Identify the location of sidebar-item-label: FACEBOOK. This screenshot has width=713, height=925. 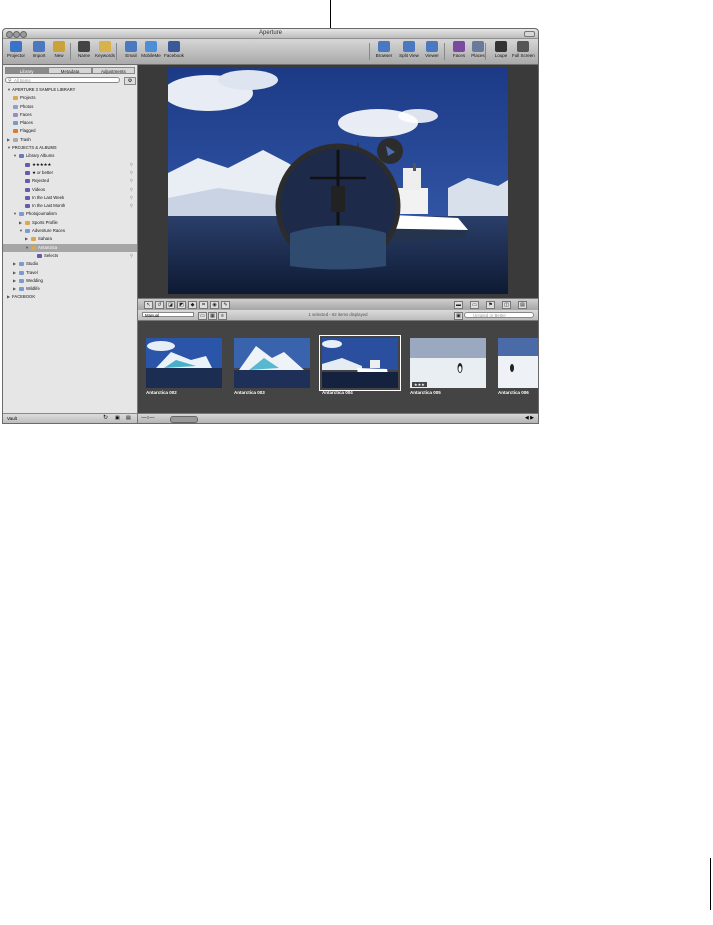
(24, 297).